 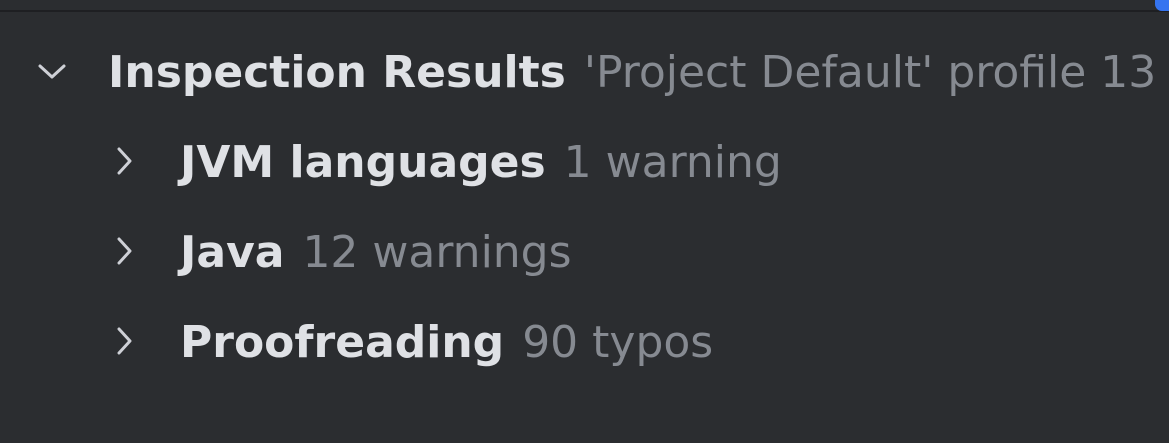 What do you see at coordinates (363, 162) in the screenshot?
I see `tree-node-label: JVM languages` at bounding box center [363, 162].